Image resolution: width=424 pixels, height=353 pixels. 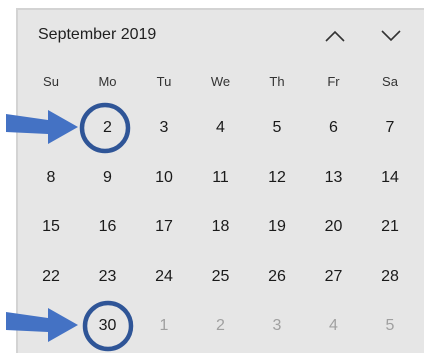 I want to click on day-cell-14: 14, so click(x=390, y=178).